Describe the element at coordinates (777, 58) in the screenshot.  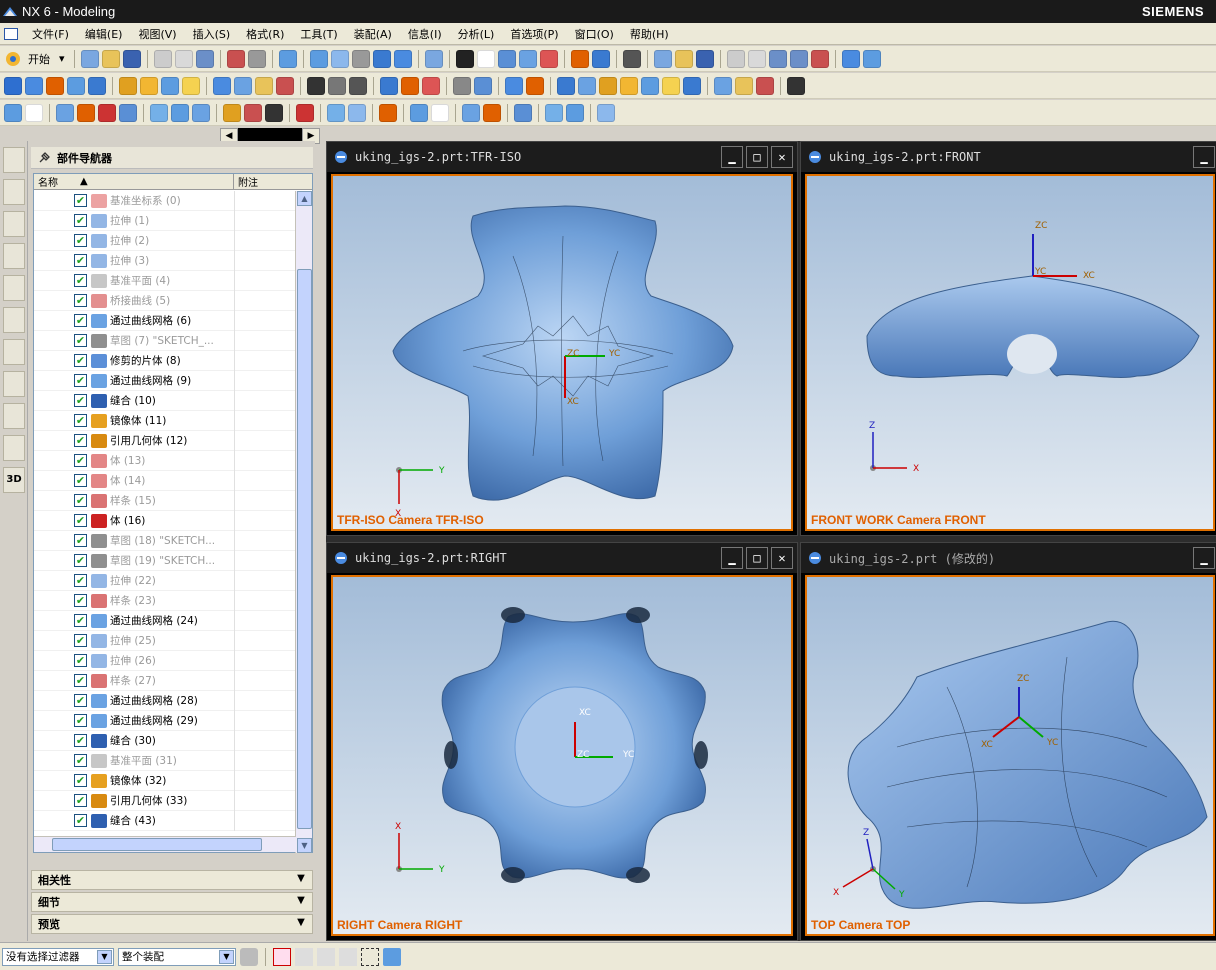
I see `curve-icon` at that location.